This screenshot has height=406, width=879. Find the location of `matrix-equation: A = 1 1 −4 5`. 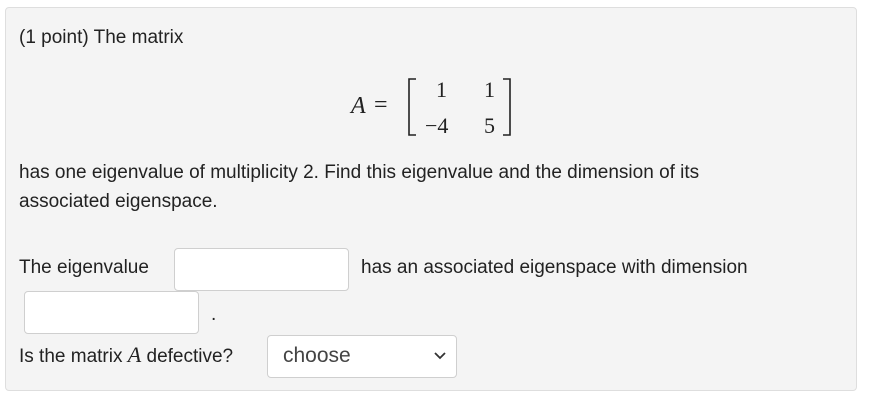

matrix-equation: A = 1 1 −4 5 is located at coordinates (441, 108).